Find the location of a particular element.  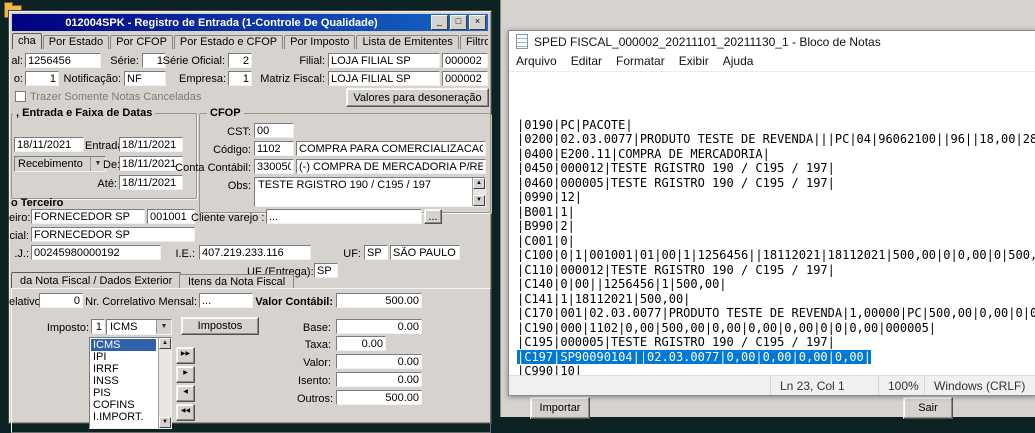

filial-input is located at coordinates (384, 60).